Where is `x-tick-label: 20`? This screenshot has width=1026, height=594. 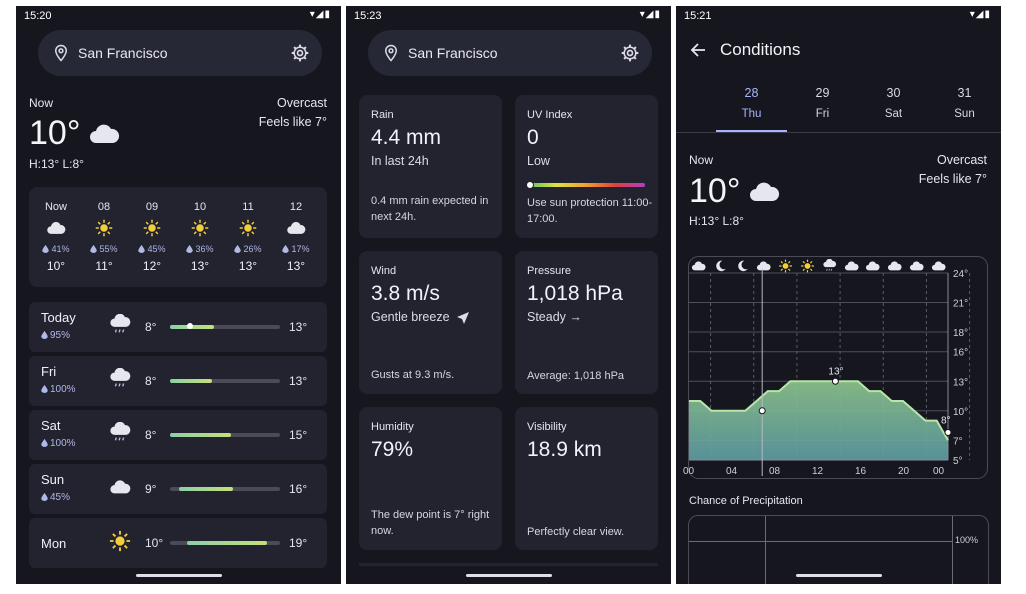 x-tick-label: 20 is located at coordinates (904, 471).